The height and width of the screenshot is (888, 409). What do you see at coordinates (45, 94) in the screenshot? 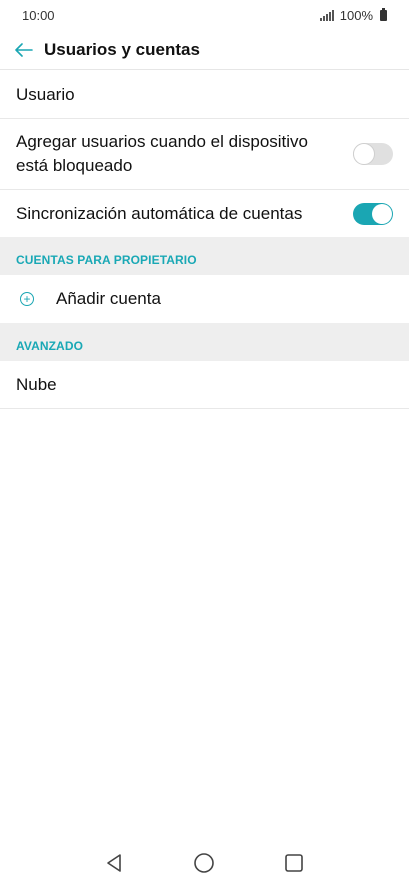
I see `usuario-label: Usuario` at bounding box center [45, 94].